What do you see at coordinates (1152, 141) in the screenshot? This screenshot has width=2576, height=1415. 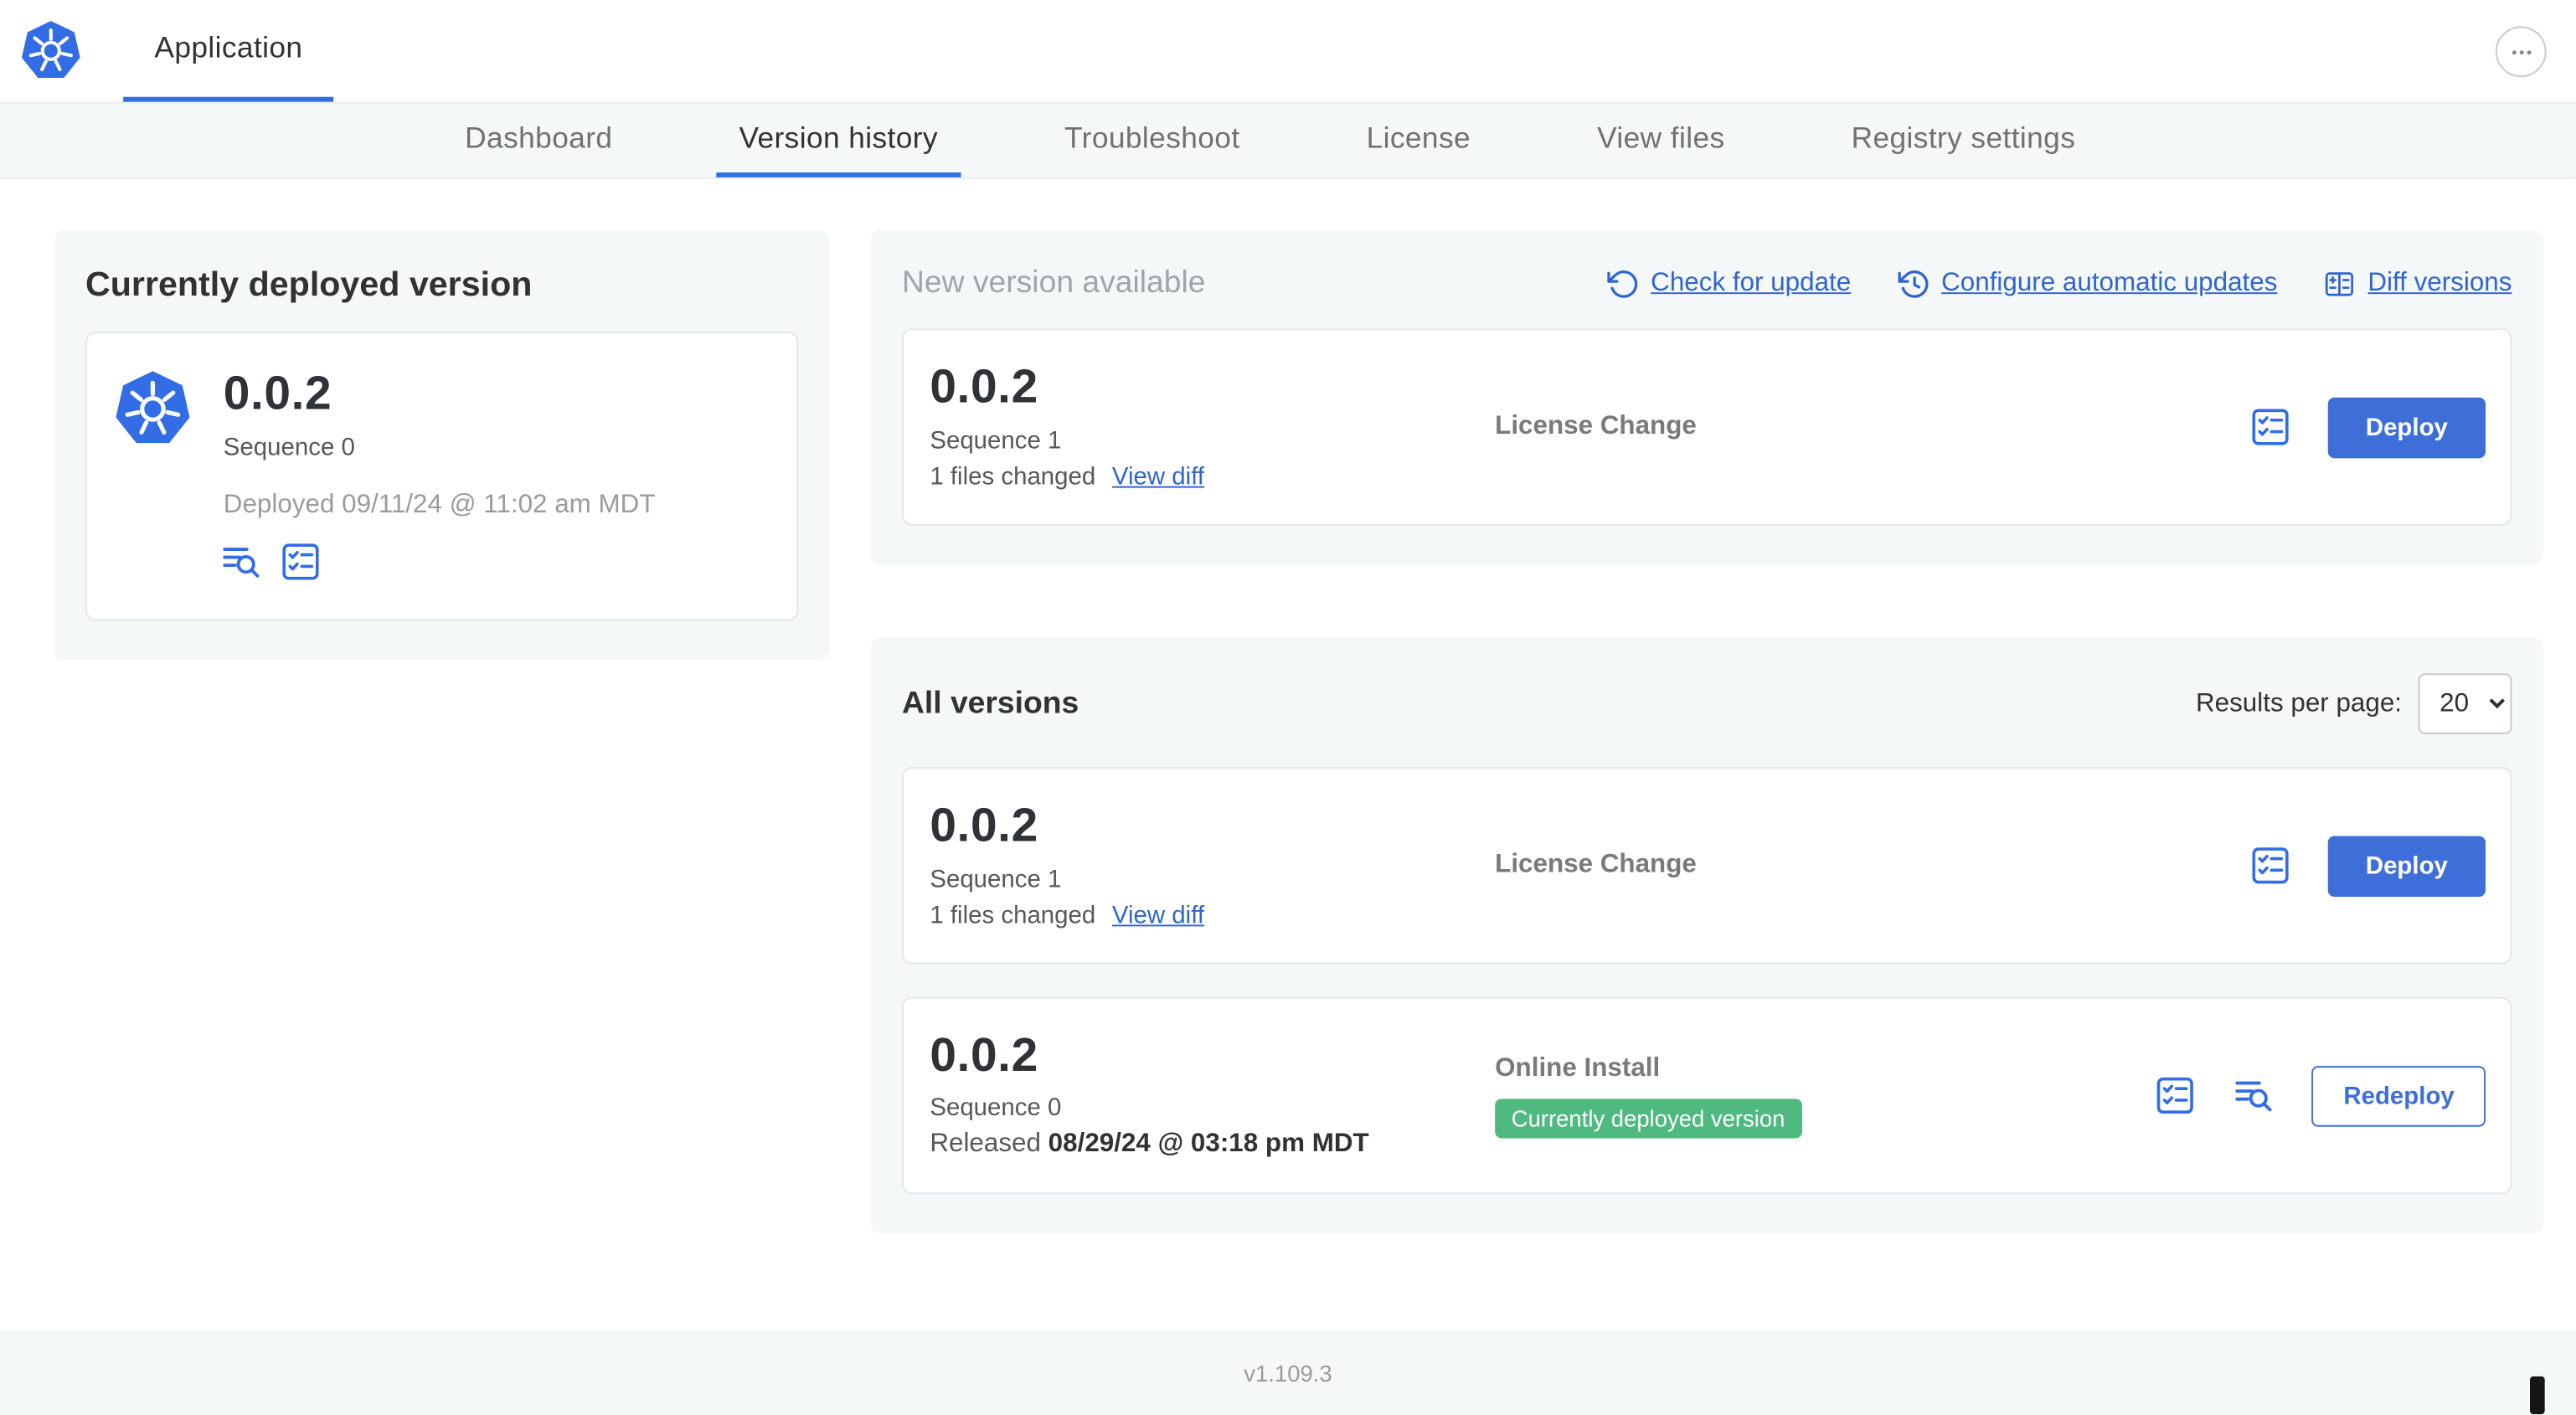 I see `tab-troubleshoot: Troubleshoot` at bounding box center [1152, 141].